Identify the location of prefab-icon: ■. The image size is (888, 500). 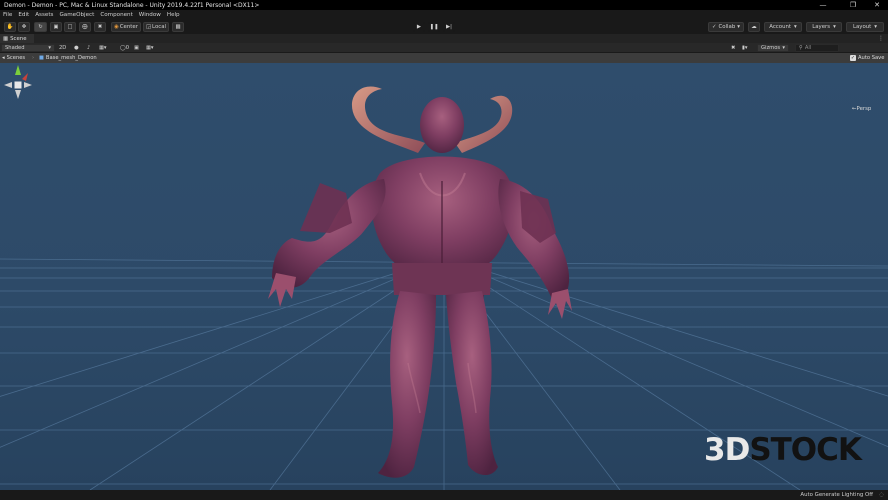
(41, 58).